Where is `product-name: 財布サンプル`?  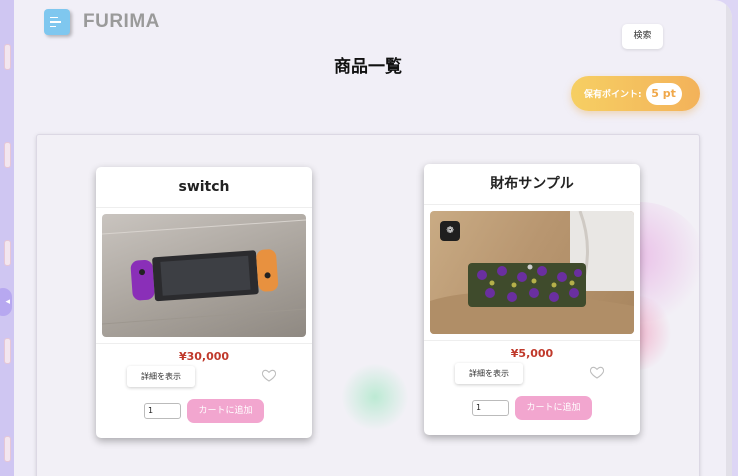 product-name: 財布サンプル is located at coordinates (532, 184).